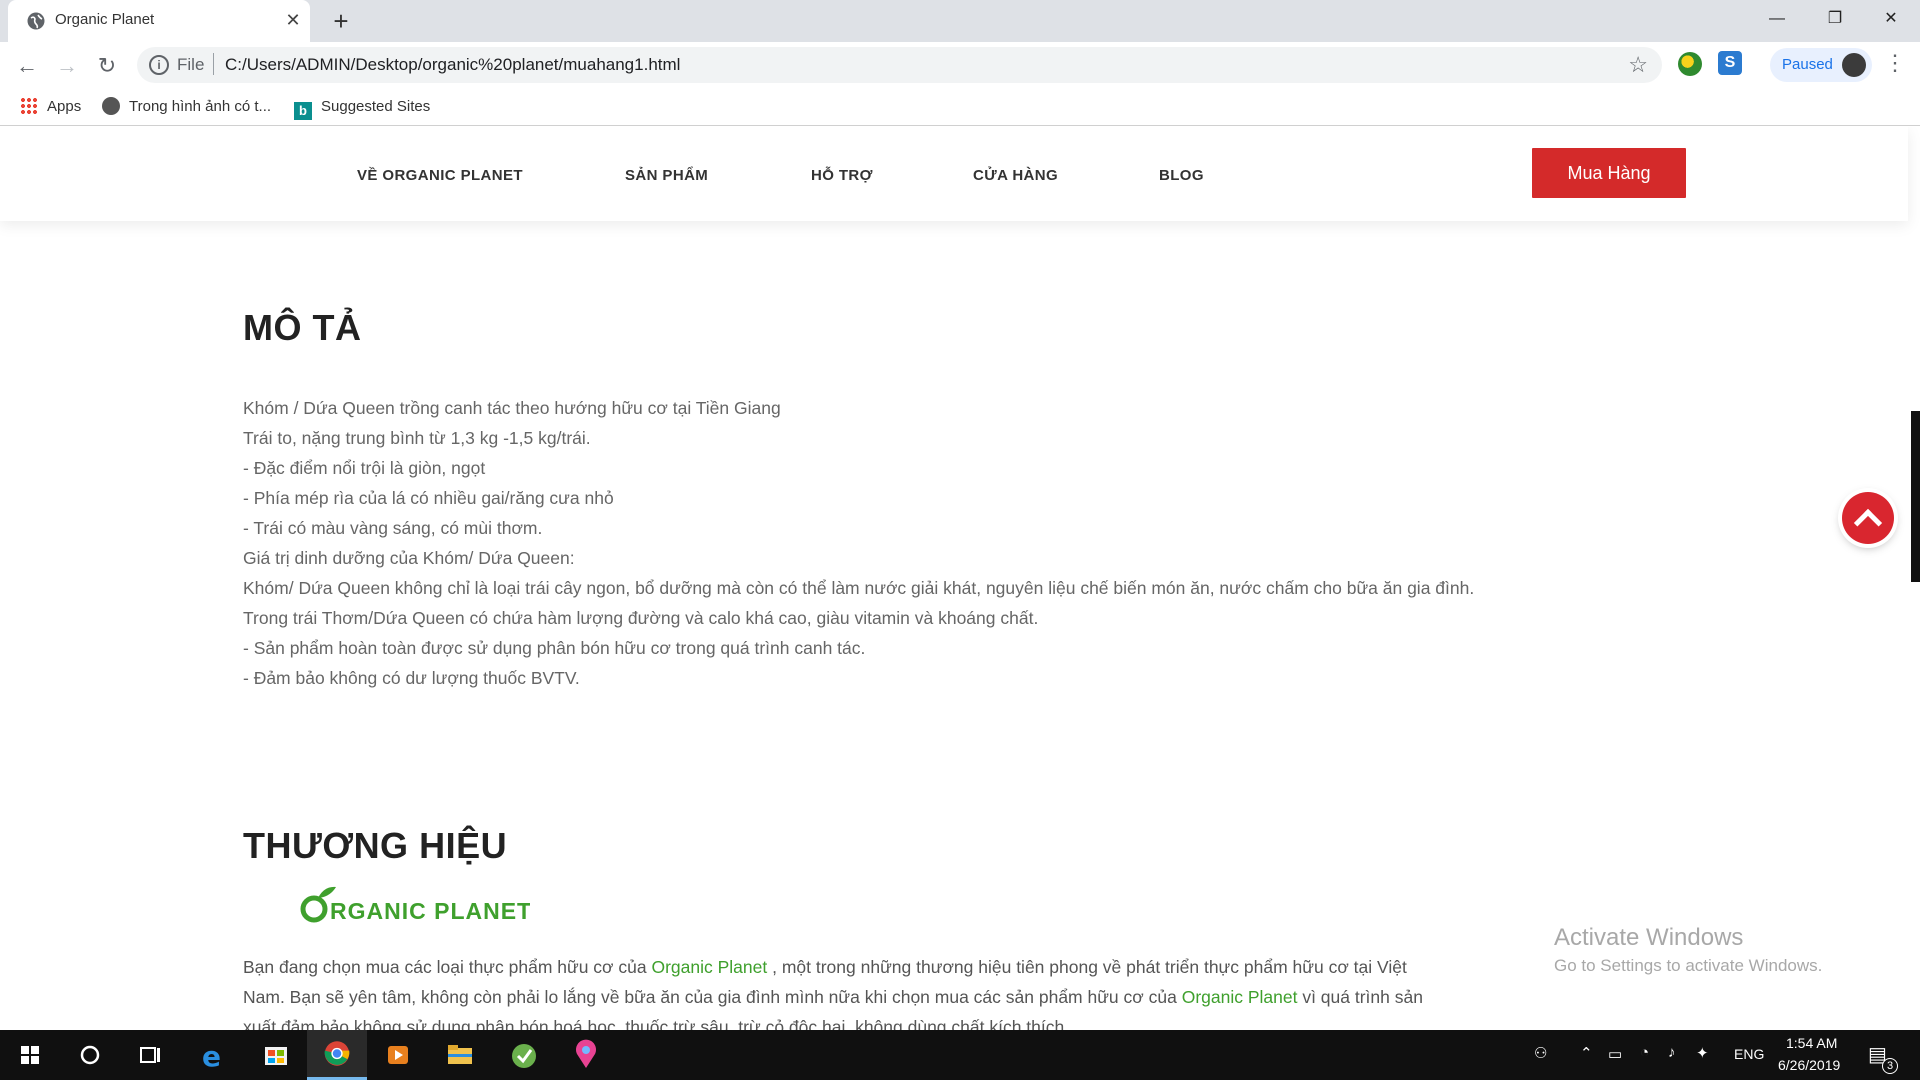 Image resolution: width=1920 pixels, height=1080 pixels. What do you see at coordinates (1638, 65) in the screenshot?
I see `bookmark-star-icon: ☆` at bounding box center [1638, 65].